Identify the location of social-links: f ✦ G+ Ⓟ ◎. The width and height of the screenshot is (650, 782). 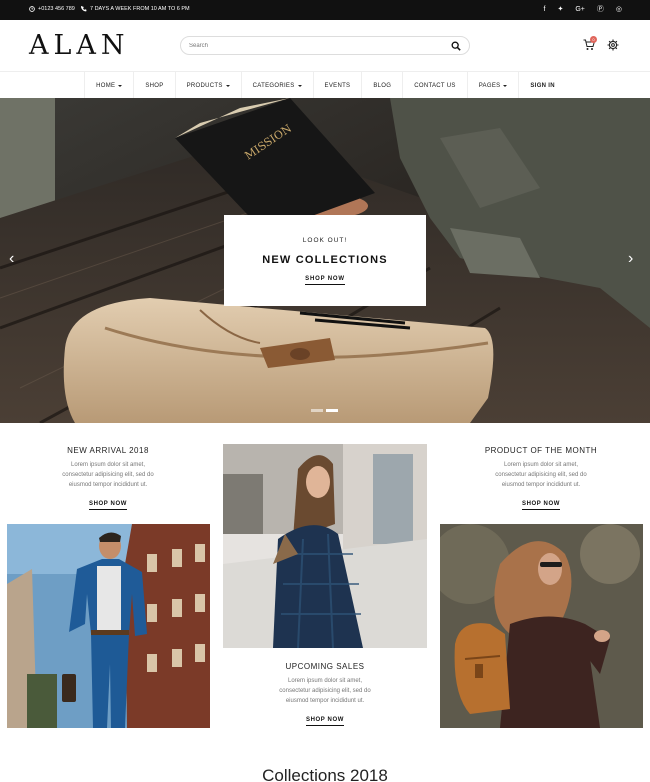
(583, 9).